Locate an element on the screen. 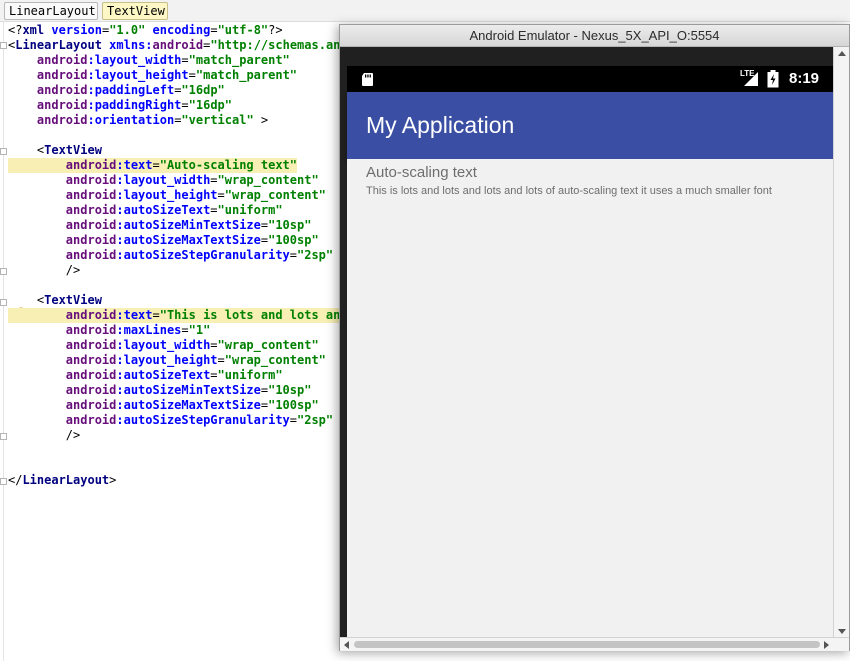 The width and height of the screenshot is (850, 661). code-line: android:orientation="vertical" > is located at coordinates (138, 120).